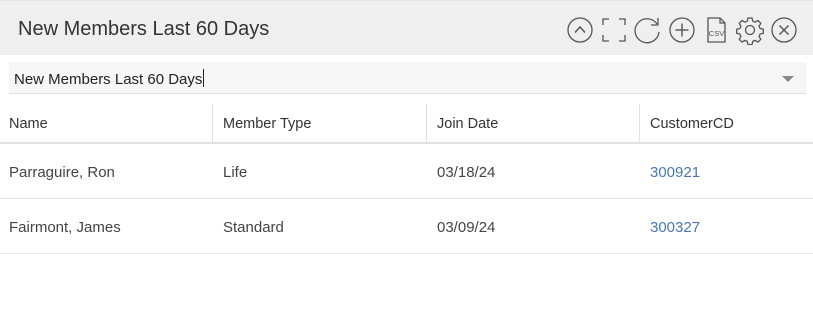  What do you see at coordinates (726, 226) in the screenshot?
I see `customercd-link: 300327` at bounding box center [726, 226].